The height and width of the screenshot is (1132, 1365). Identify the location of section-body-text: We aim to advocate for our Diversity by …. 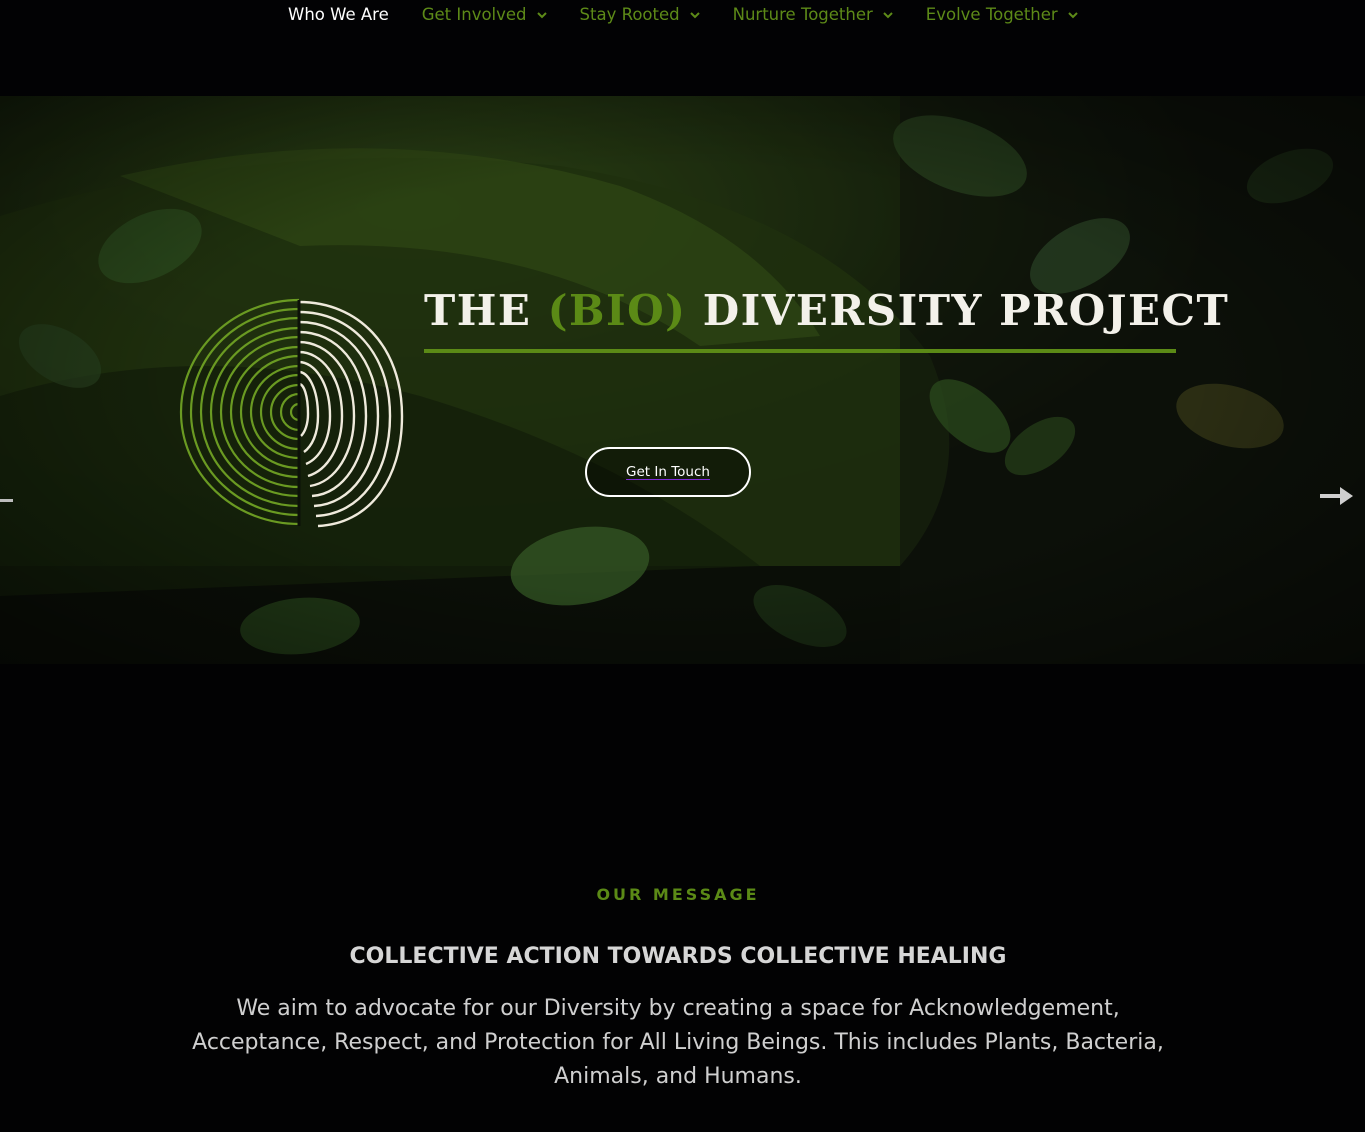
(678, 1042).